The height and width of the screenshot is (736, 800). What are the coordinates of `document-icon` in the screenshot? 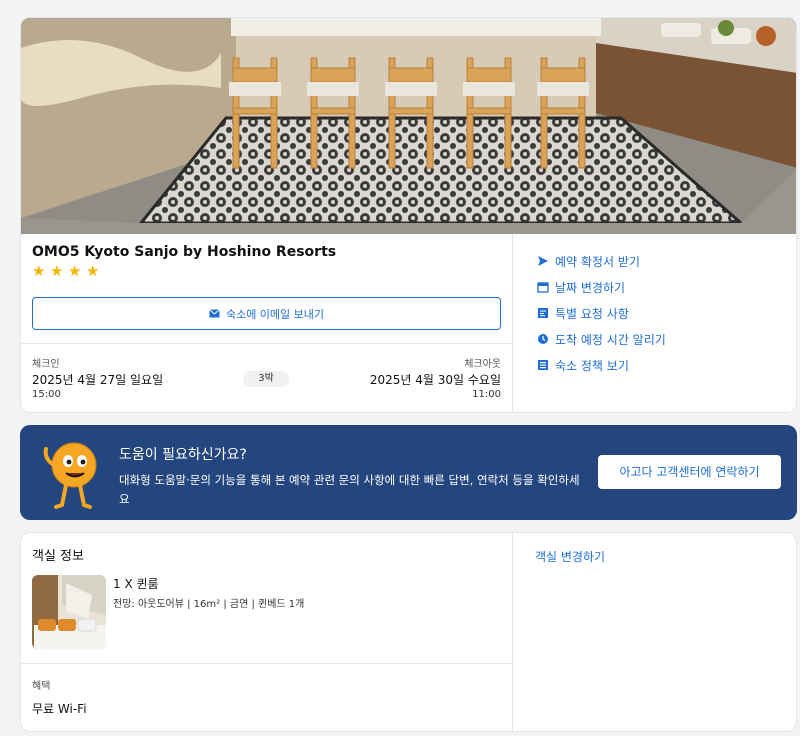 It's located at (543, 365).